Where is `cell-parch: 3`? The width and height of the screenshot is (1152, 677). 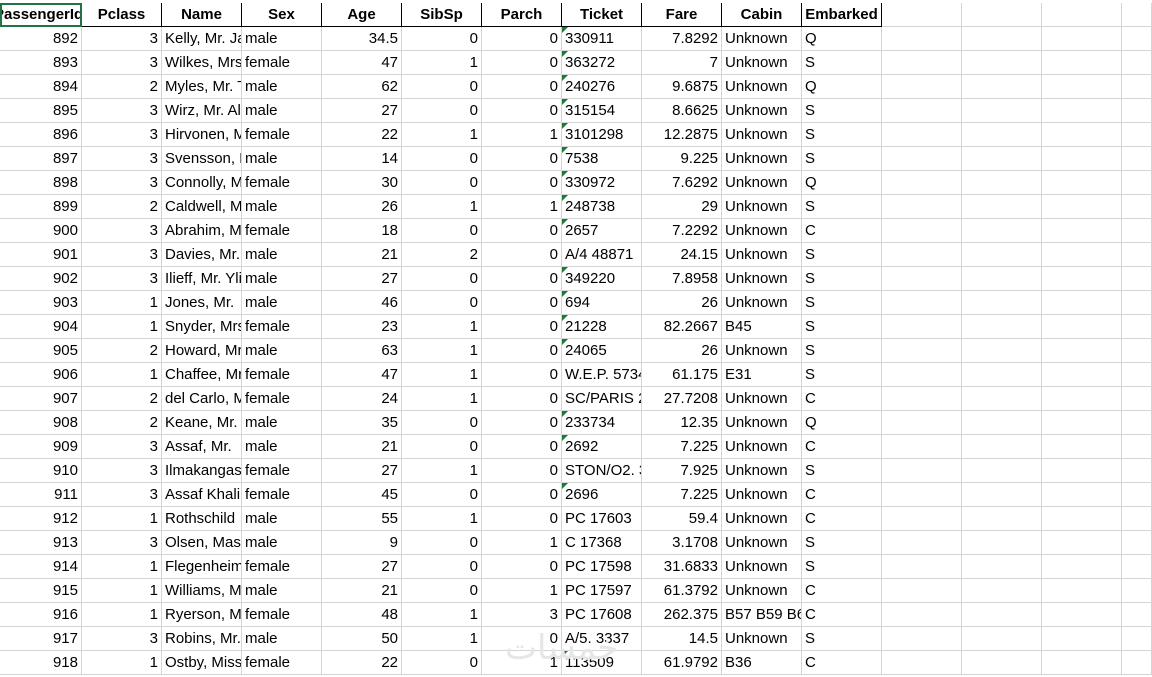 cell-parch: 3 is located at coordinates (522, 615).